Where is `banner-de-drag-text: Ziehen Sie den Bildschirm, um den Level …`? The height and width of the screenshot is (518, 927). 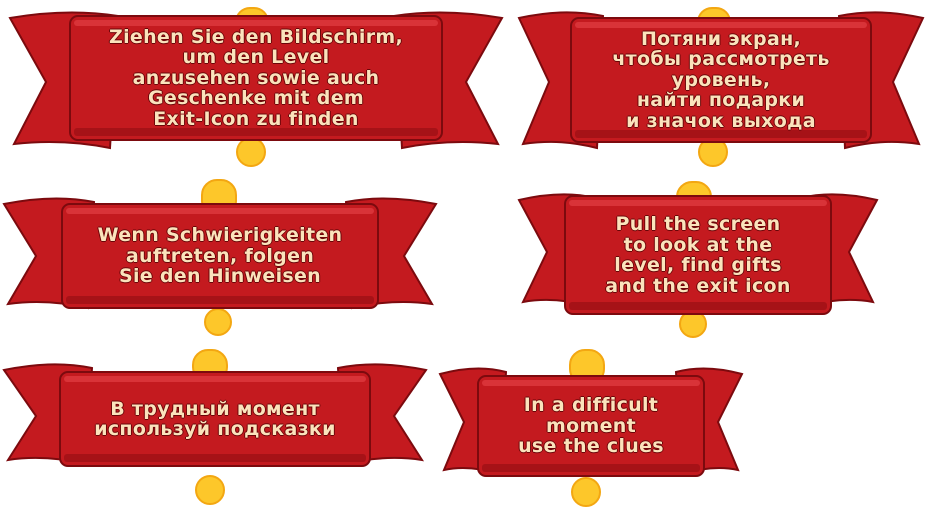
banner-de-drag-text: Ziehen Sie den Bildschirm, um den Level … is located at coordinates (256, 77).